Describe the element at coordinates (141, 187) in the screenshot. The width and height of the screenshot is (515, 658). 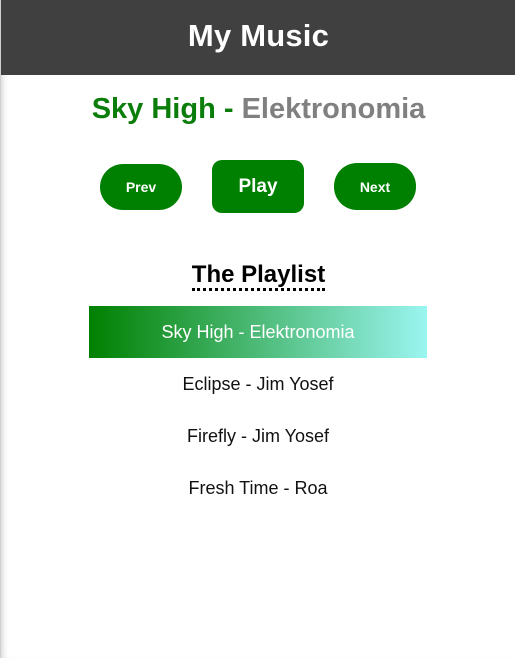
I see `prev-button: Prev` at that location.